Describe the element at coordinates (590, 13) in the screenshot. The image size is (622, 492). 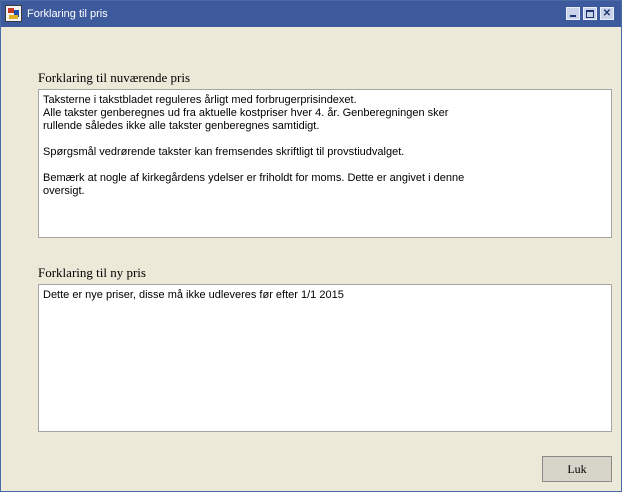
I see `maximize-icon` at that location.